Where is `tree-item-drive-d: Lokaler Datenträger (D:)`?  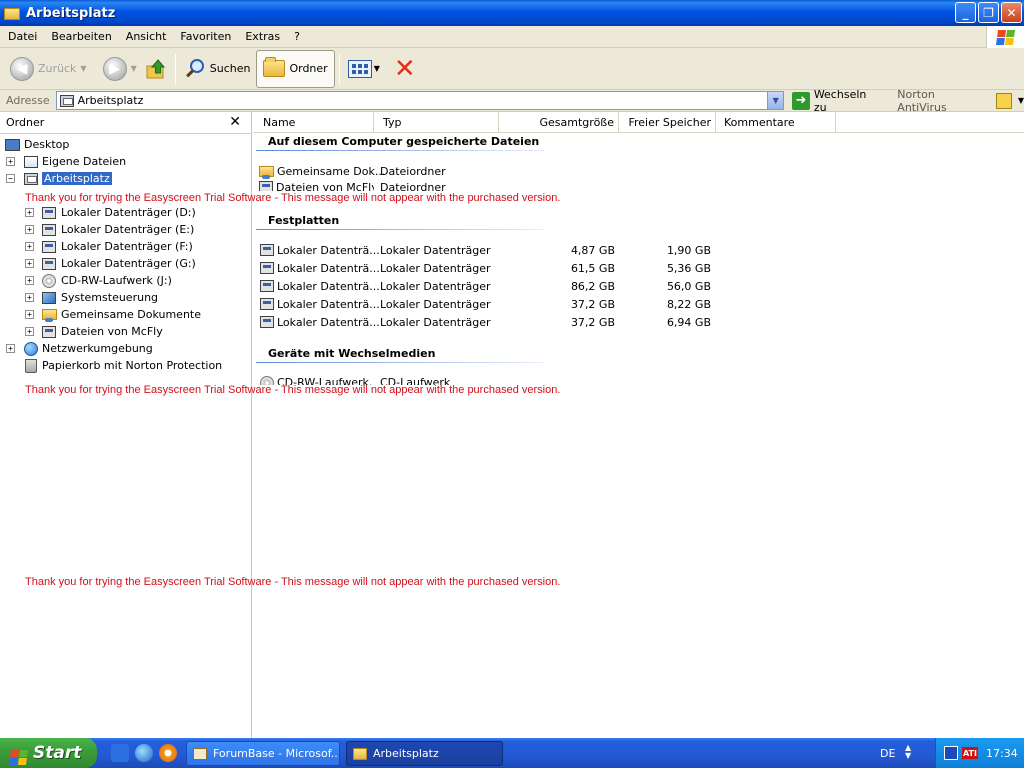 tree-item-drive-d: Lokaler Datenträger (D:) is located at coordinates (119, 212).